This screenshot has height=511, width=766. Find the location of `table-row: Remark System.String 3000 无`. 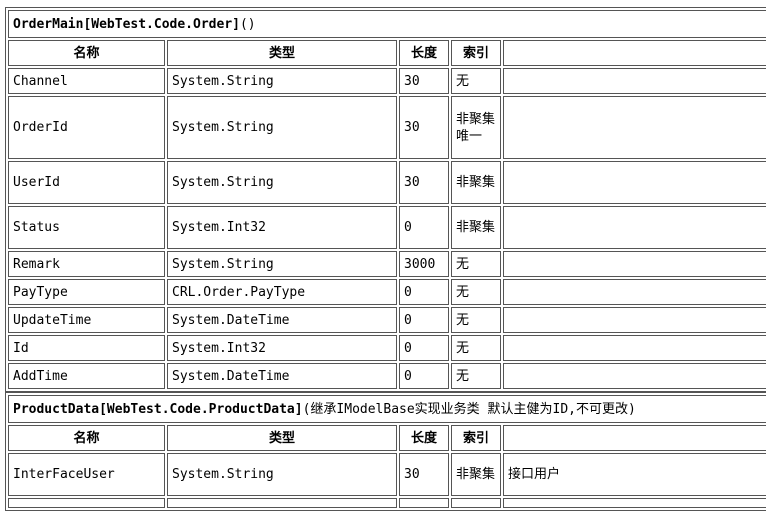

table-row: Remark System.String 3000 无 is located at coordinates (387, 264).